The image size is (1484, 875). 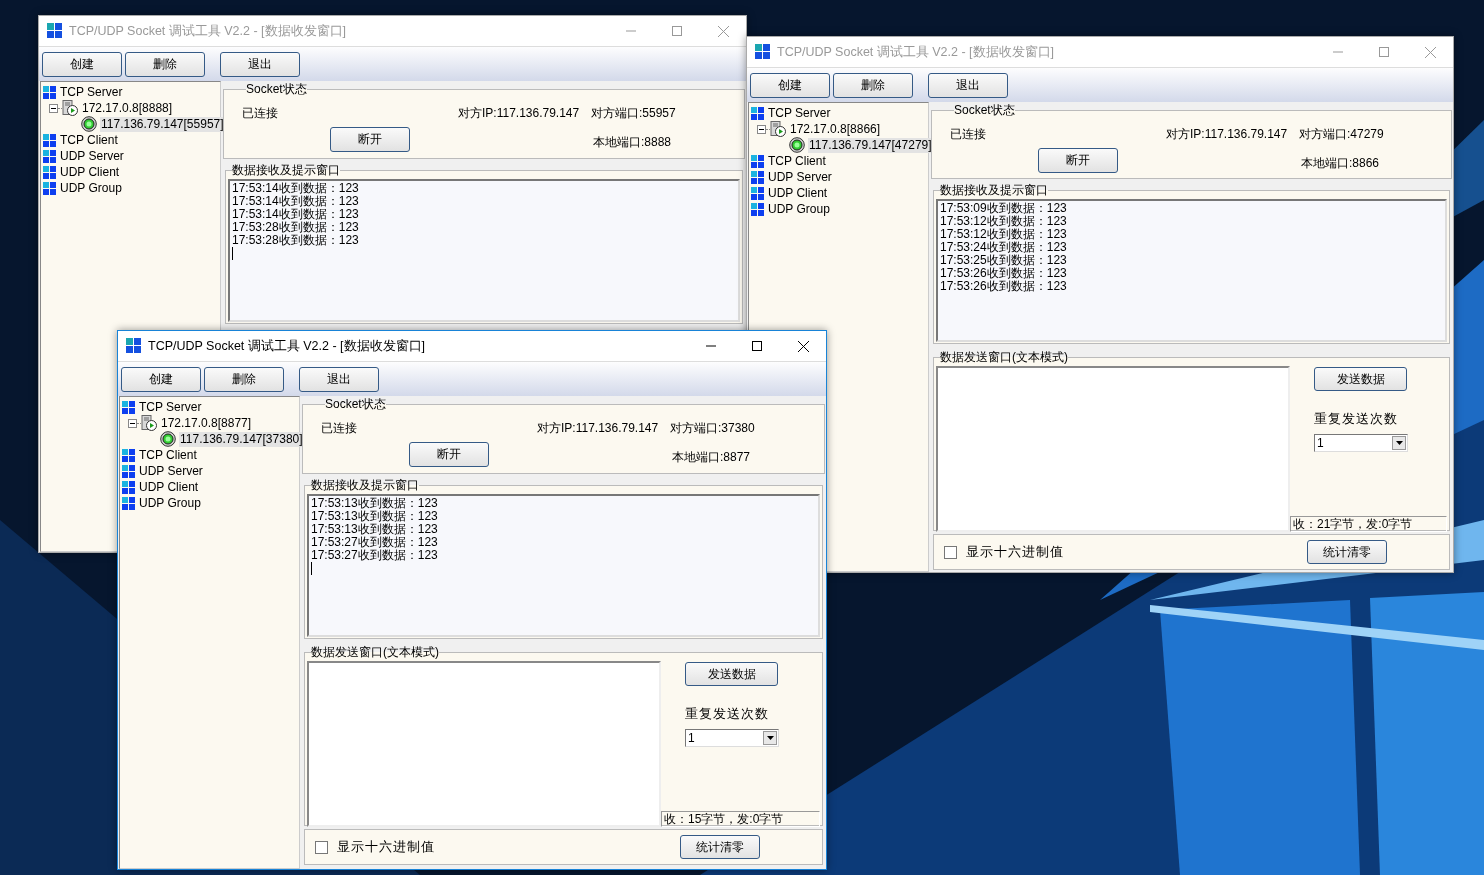 What do you see at coordinates (375, 542) in the screenshot?
I see `log-line: 17:53:27收到数据：123` at bounding box center [375, 542].